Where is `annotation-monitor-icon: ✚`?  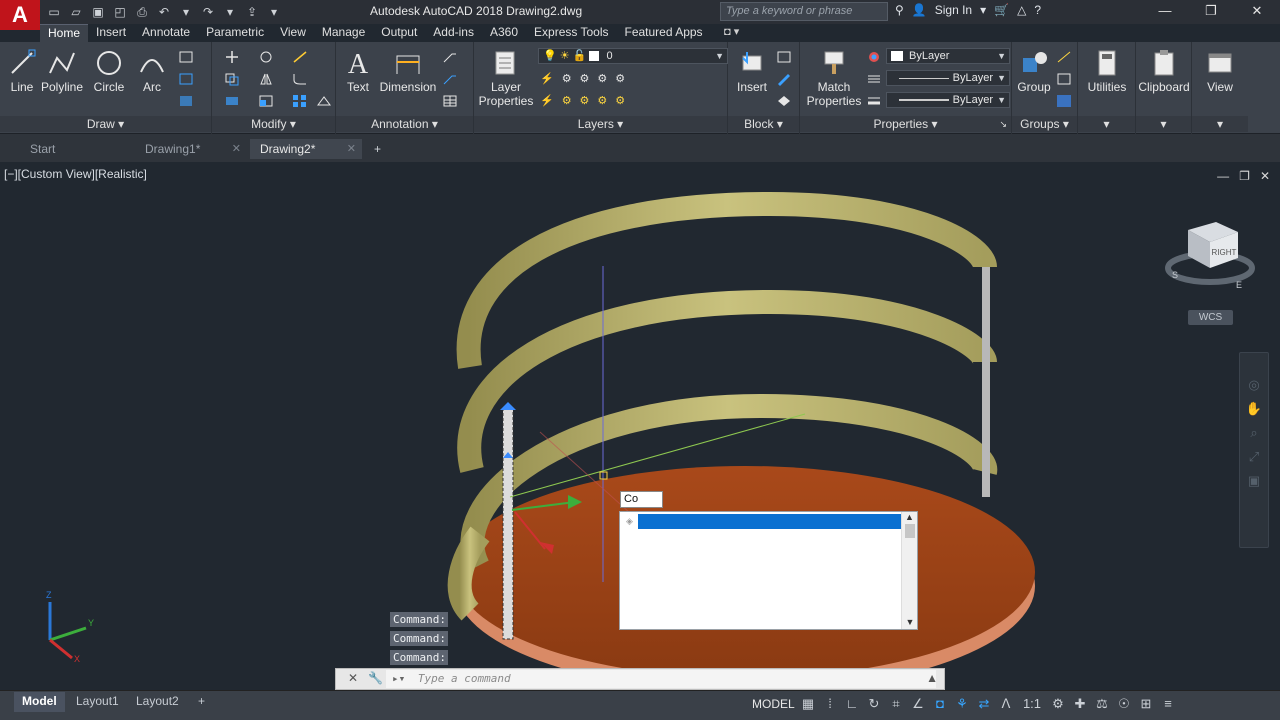
annotation-monitor-icon: ✚ is located at coordinates (1080, 704).